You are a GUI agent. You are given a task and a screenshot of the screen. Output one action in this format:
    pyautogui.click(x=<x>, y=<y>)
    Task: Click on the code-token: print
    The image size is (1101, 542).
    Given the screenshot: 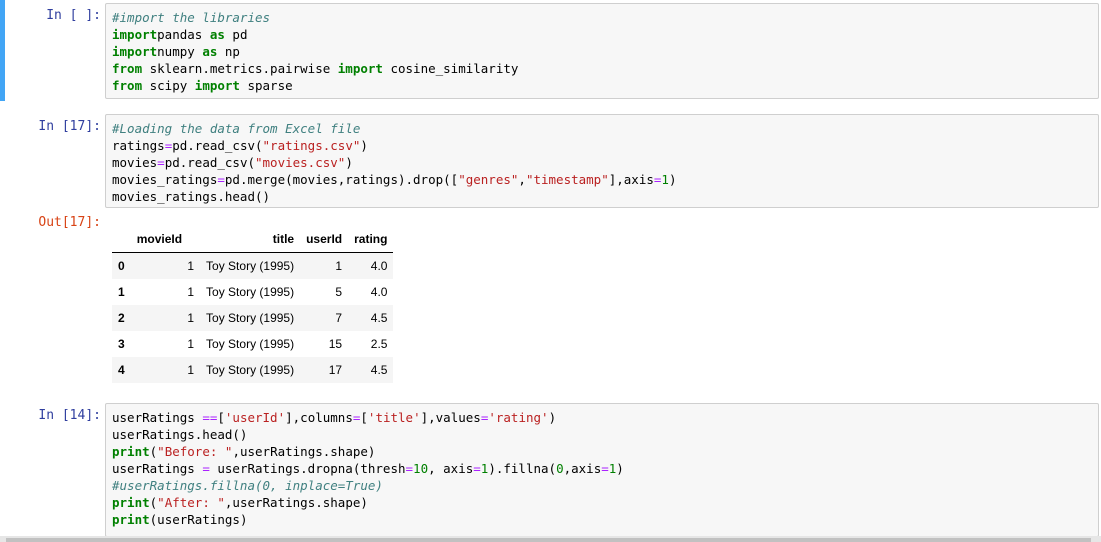 What is the action you would take?
    pyautogui.click(x=131, y=519)
    